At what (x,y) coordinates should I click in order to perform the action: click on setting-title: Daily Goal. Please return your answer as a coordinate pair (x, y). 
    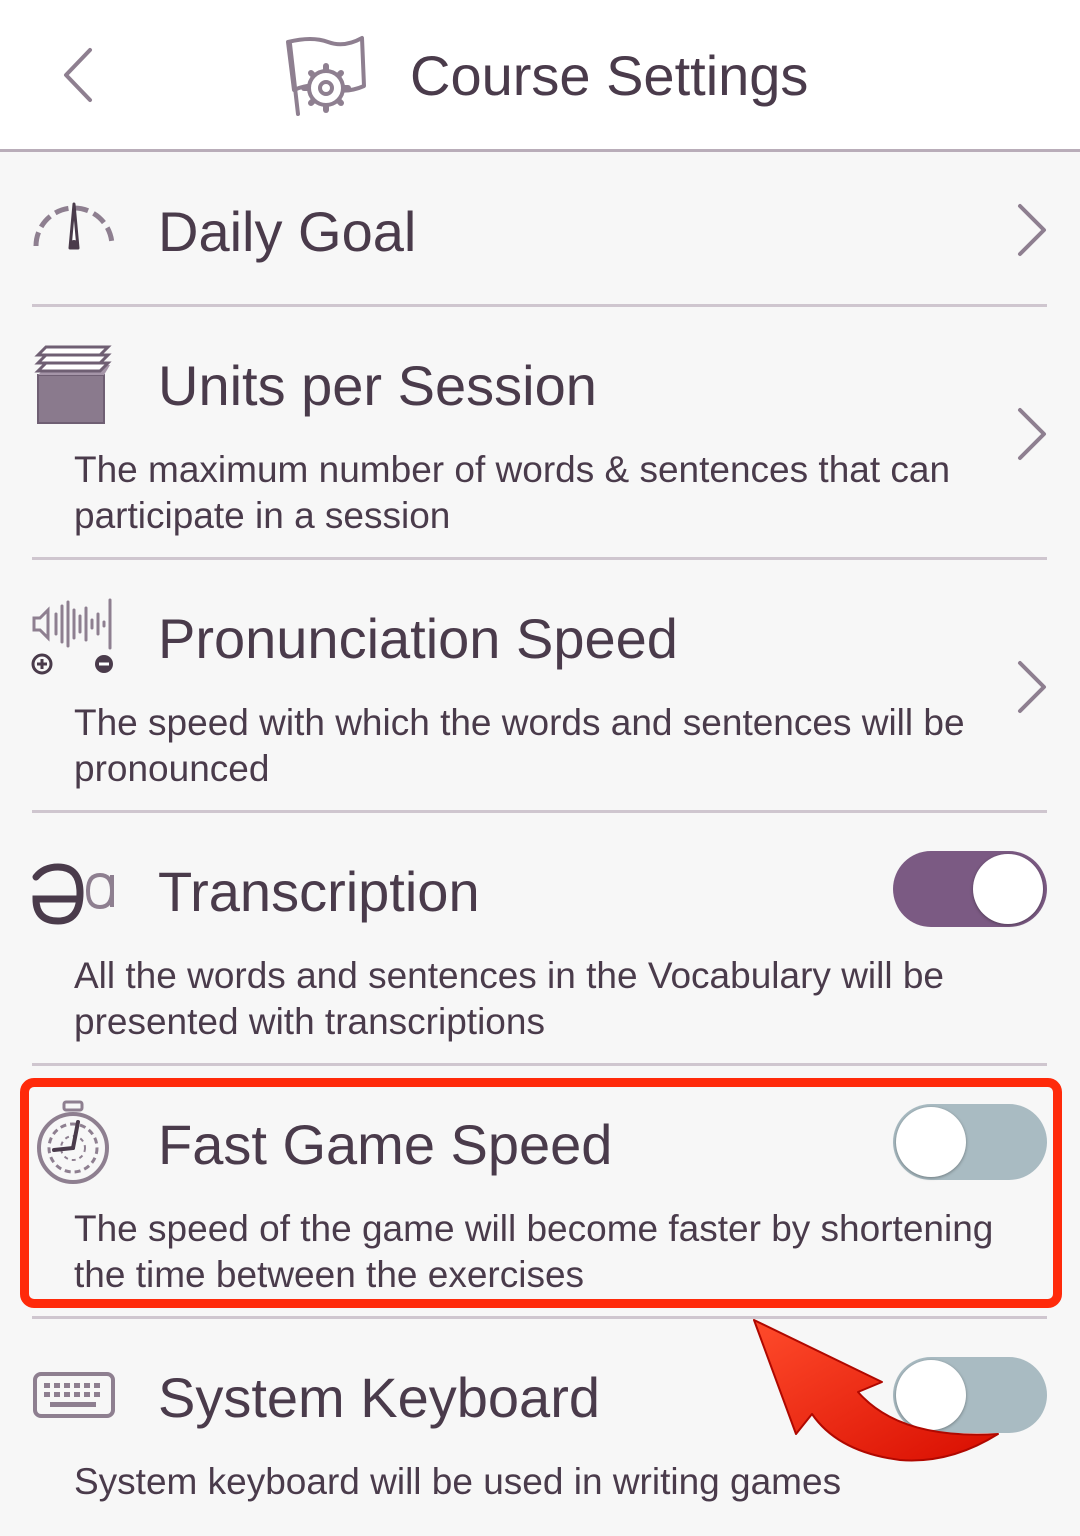
    Looking at the image, I should click on (287, 231).